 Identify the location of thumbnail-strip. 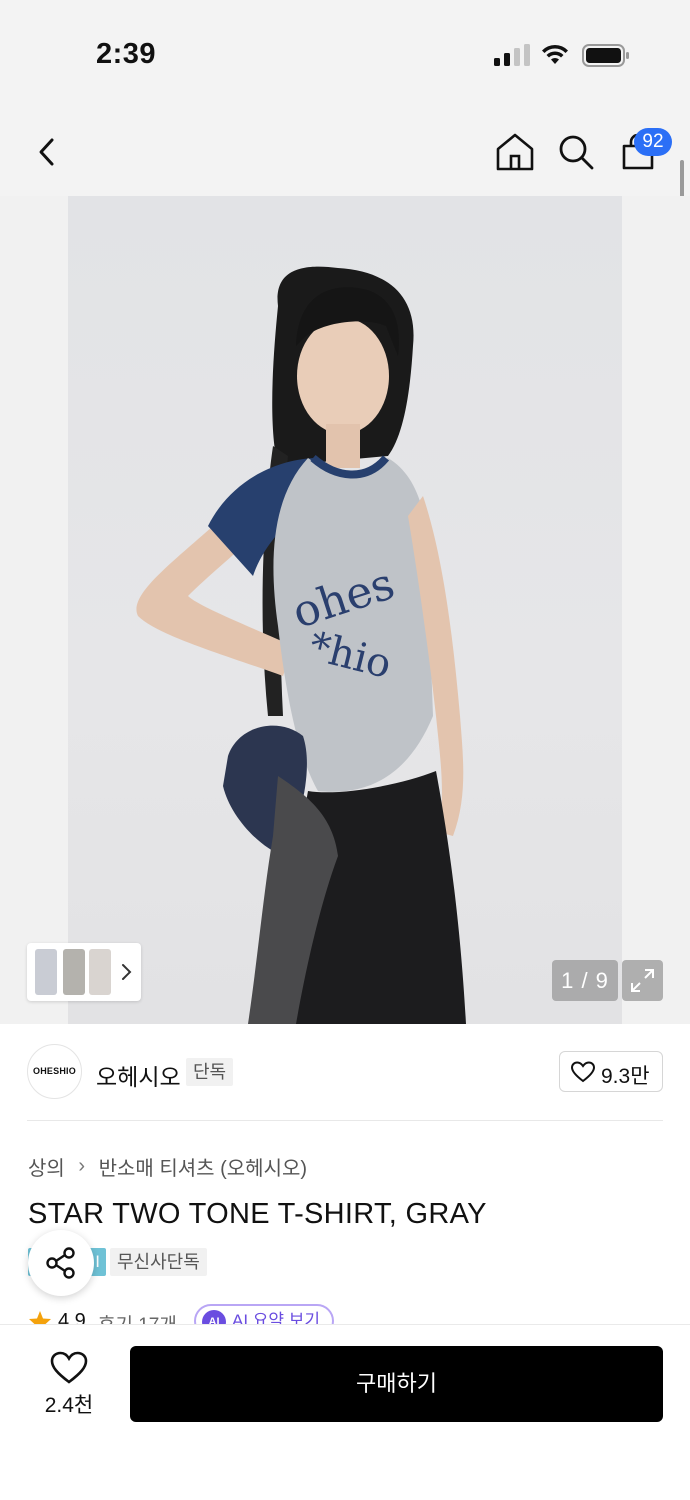
(84, 972).